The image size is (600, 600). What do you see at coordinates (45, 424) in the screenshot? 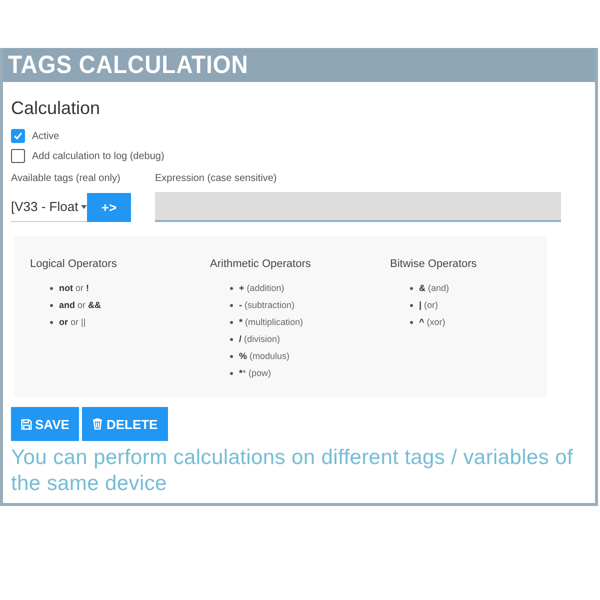
I see `save-button: SAVE` at bounding box center [45, 424].